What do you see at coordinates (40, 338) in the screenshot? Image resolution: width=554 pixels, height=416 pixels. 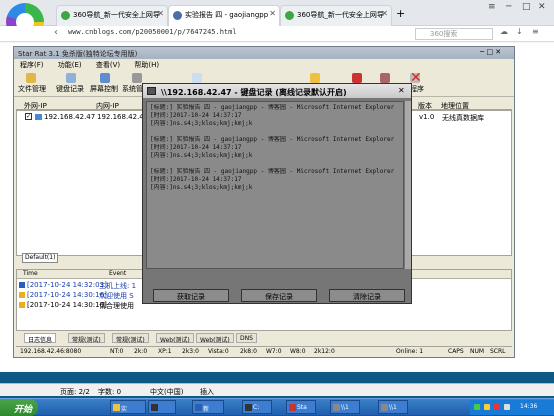 I see `tab-log-info: 日志信息` at bounding box center [40, 338].